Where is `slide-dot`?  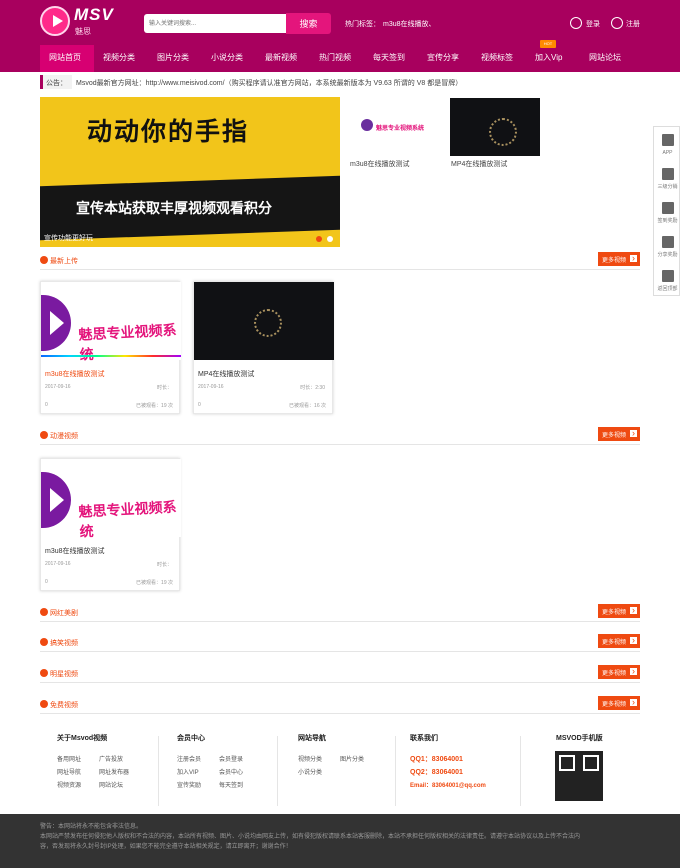
slide-dot is located at coordinates (330, 239).